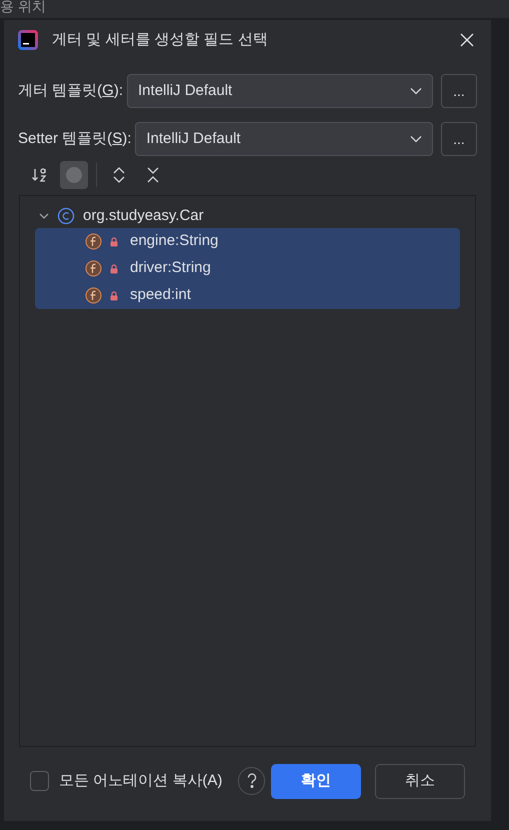 Image resolution: width=509 pixels, height=830 pixels. I want to click on expand-icon, so click(119, 175).